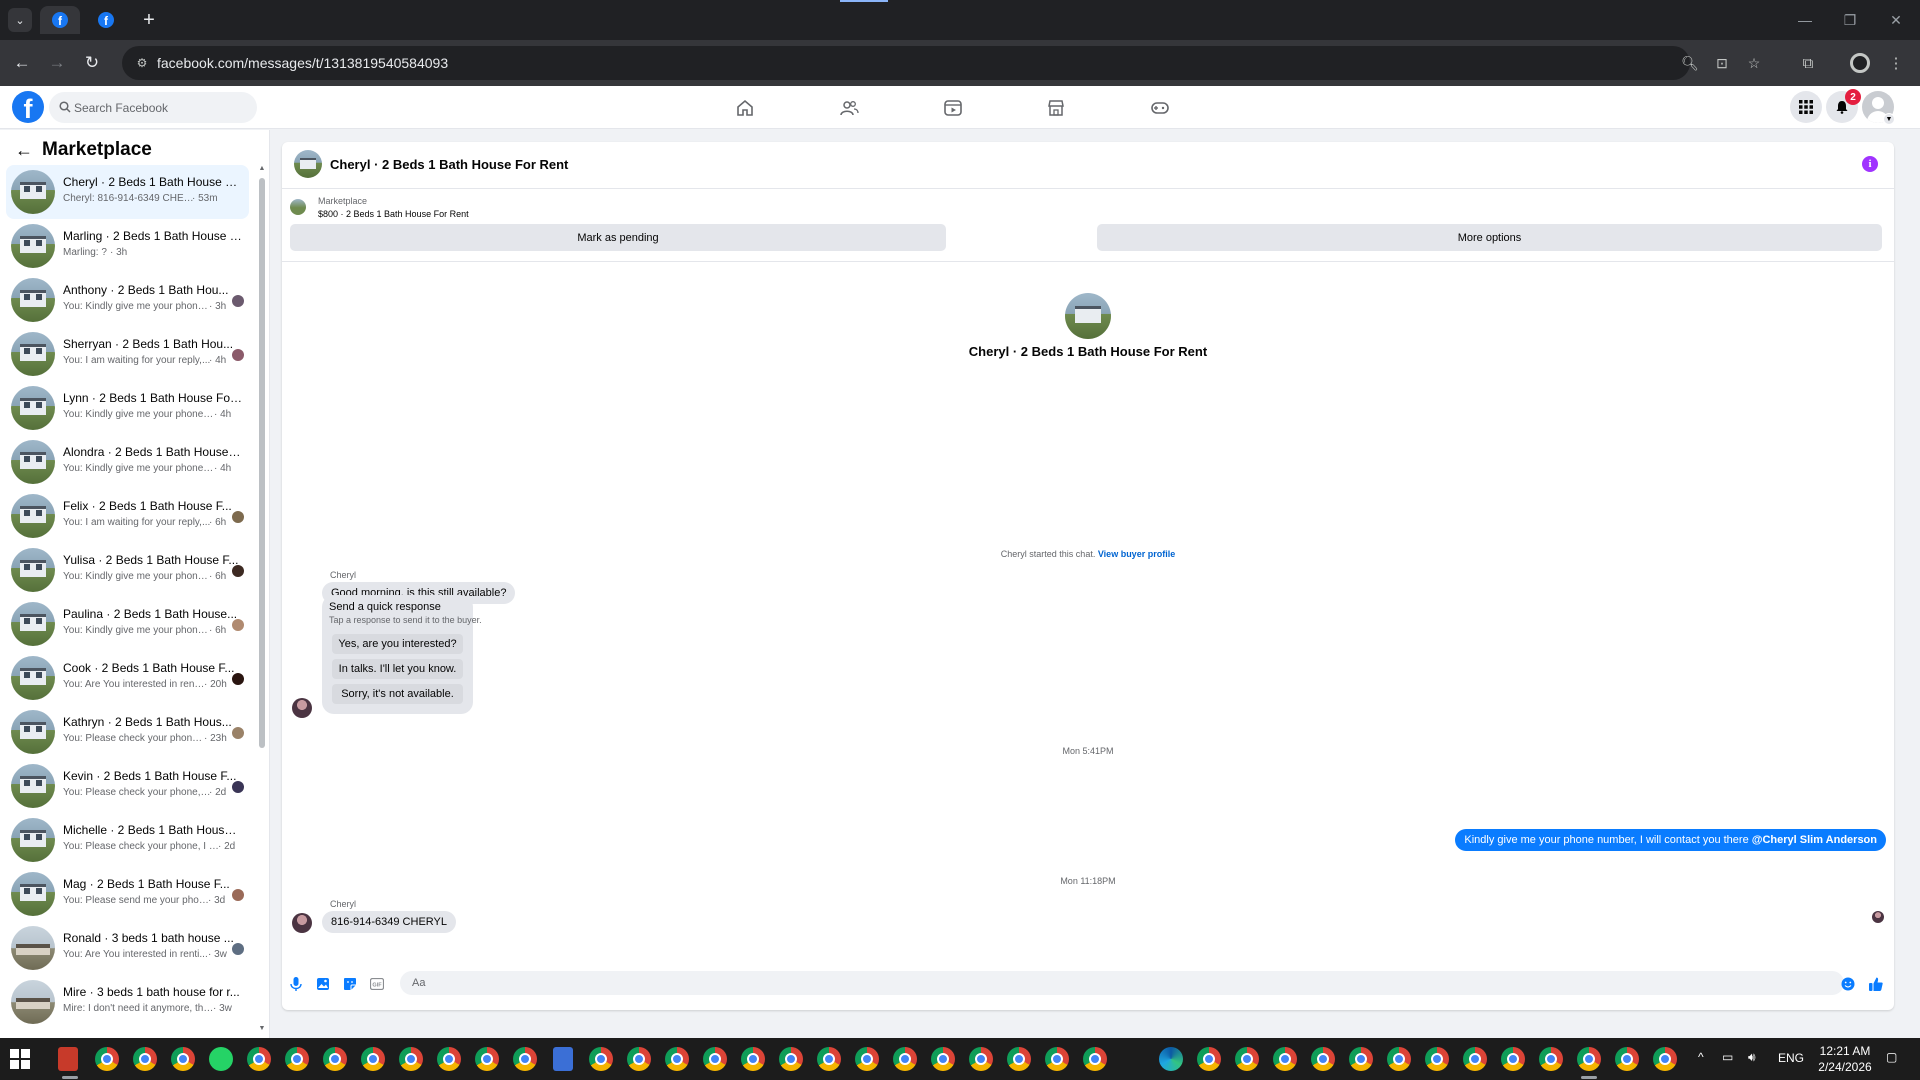 The width and height of the screenshot is (1920, 1080). I want to click on volume-icon: 🔊︎, so click(1752, 1057).